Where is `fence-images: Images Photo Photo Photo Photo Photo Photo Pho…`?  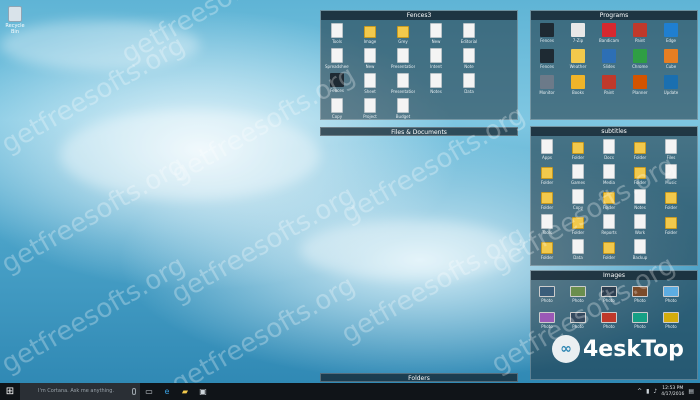 fence-images: Images Photo Photo Photo Photo Photo Photo Pho… is located at coordinates (614, 325).